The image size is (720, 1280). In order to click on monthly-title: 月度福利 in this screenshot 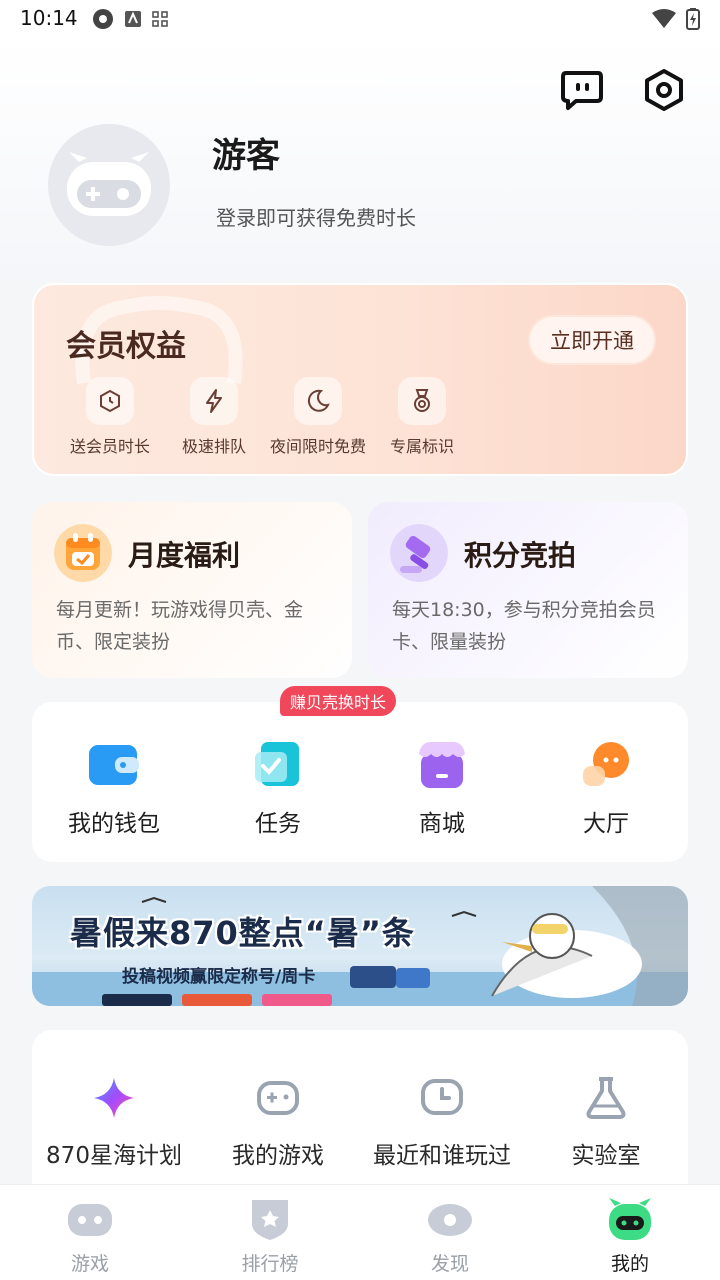, I will do `click(184, 555)`.